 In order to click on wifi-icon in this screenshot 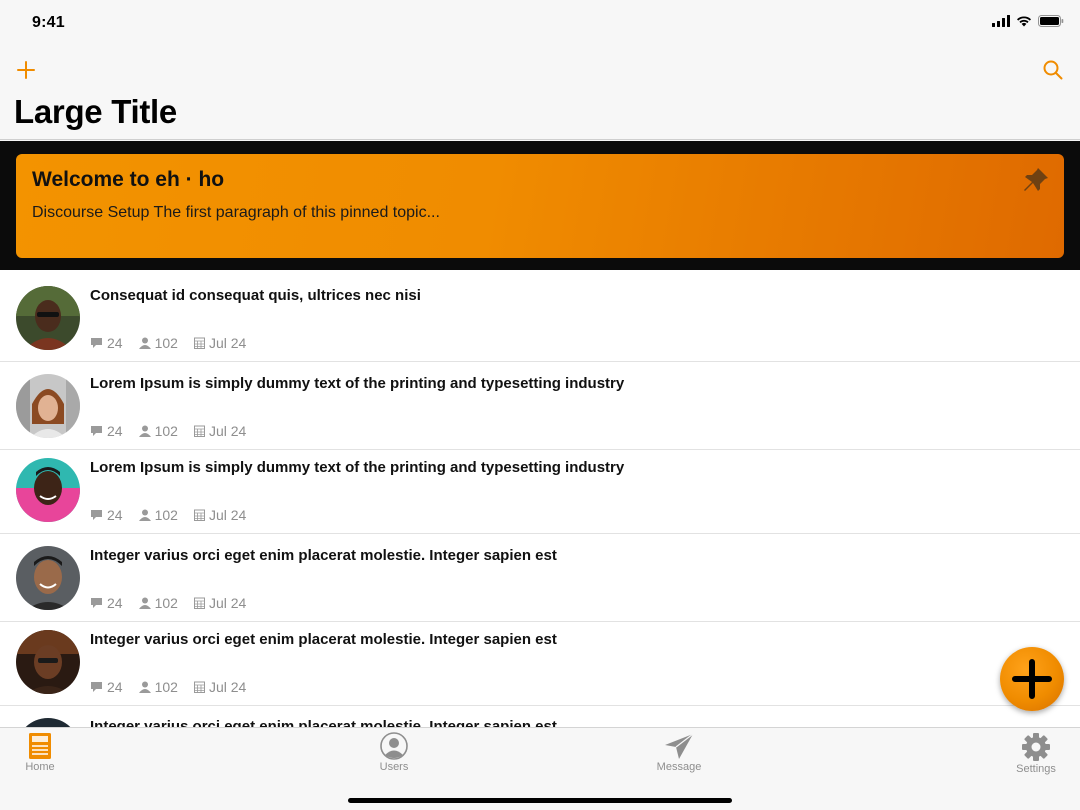, I will do `click(1024, 21)`.